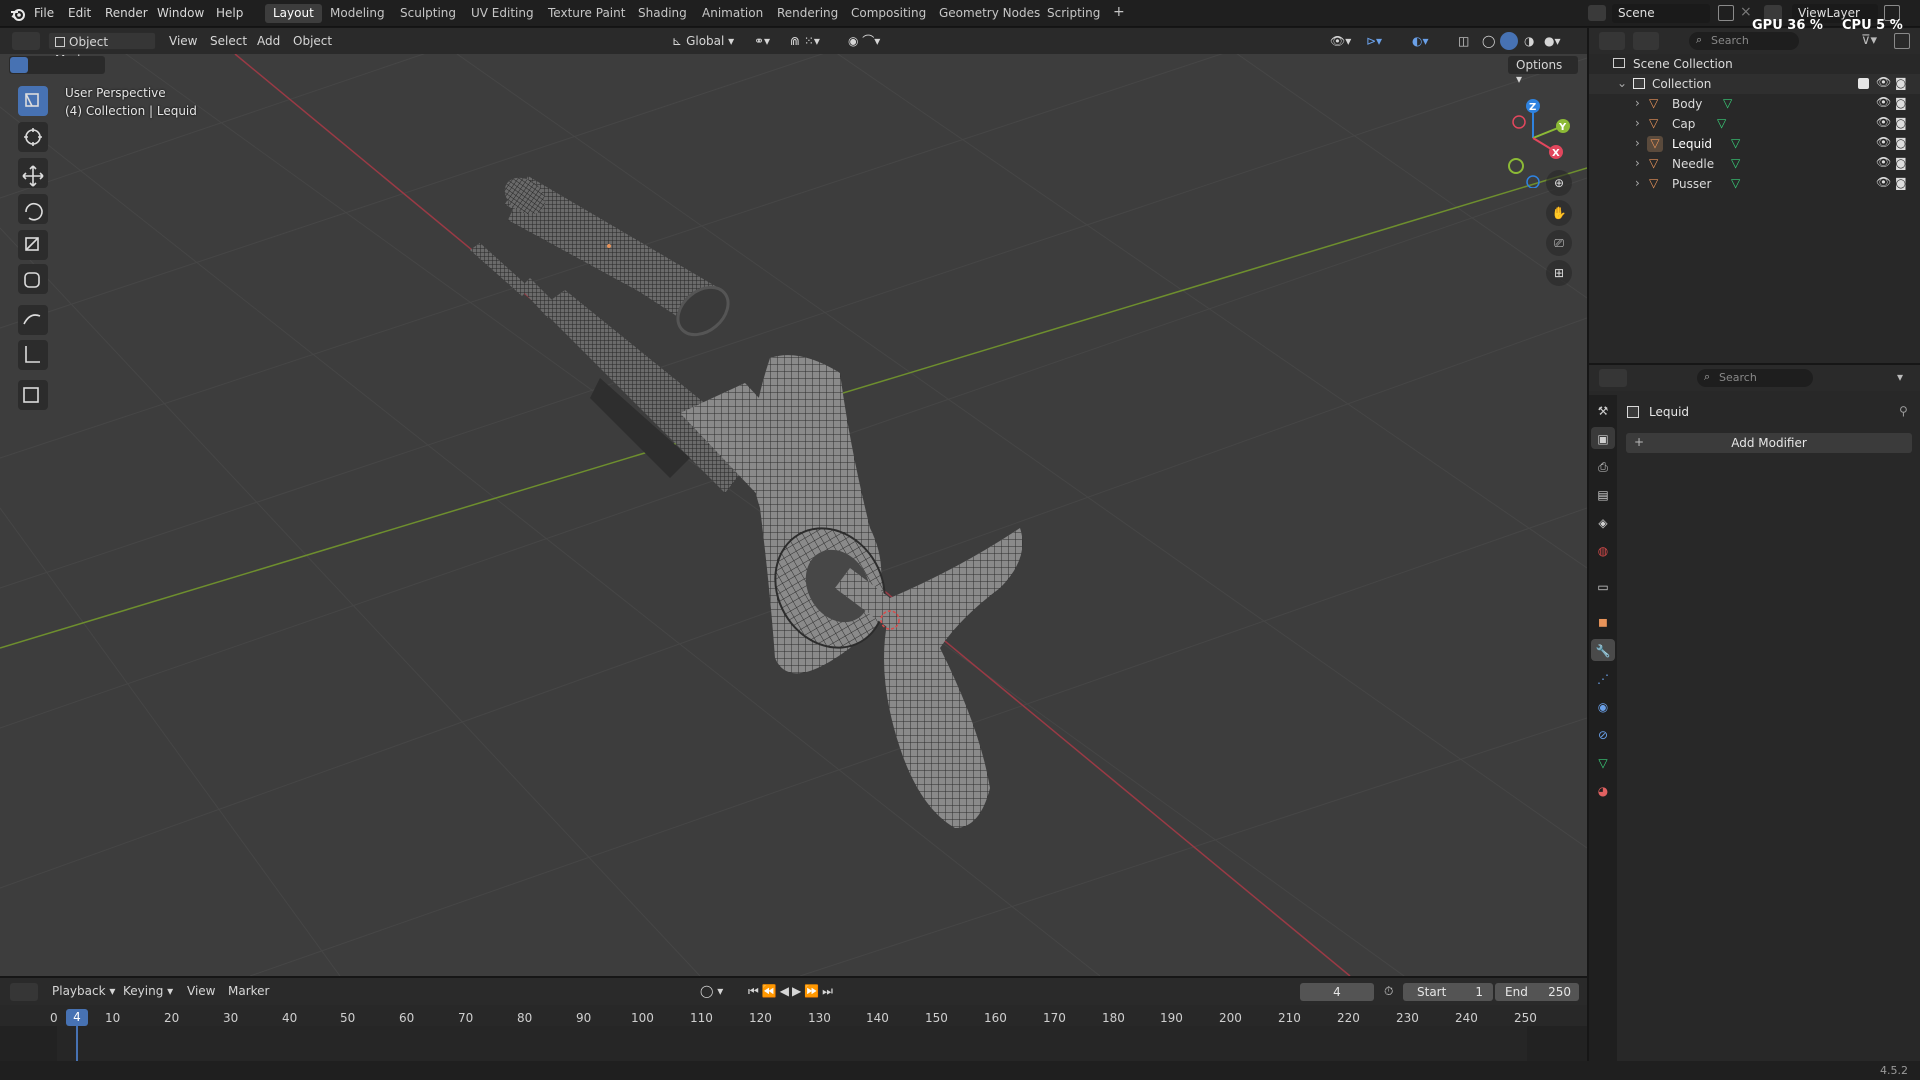 This screenshot has width=1920, height=1080. Describe the element at coordinates (1744, 41) in the screenshot. I see `outliner-search-input: Search` at that location.